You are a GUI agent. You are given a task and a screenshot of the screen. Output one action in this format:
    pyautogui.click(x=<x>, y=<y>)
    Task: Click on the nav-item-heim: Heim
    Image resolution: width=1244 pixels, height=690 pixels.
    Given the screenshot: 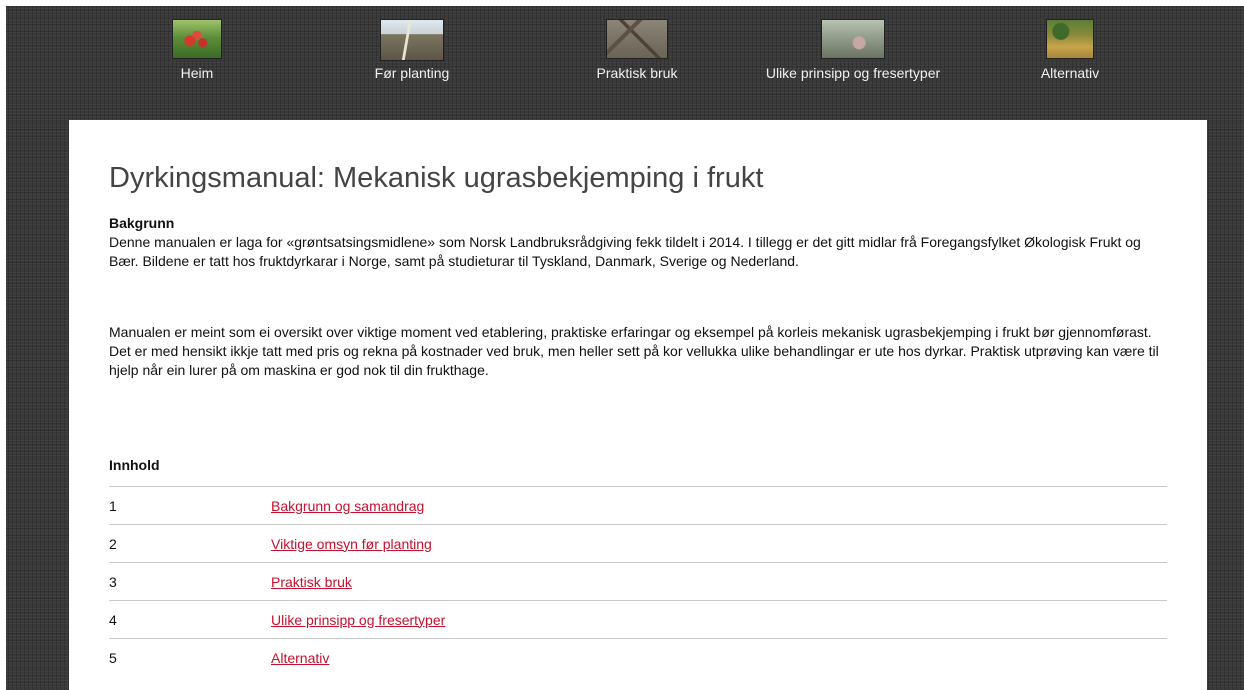 What is the action you would take?
    pyautogui.click(x=197, y=50)
    